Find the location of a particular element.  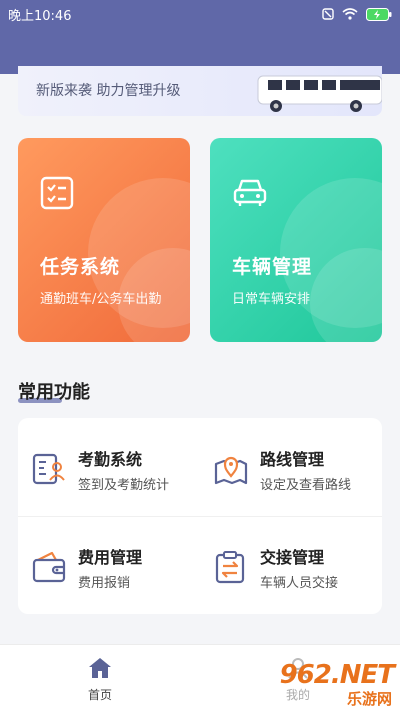

func-title: 费用管理 is located at coordinates (110, 557).